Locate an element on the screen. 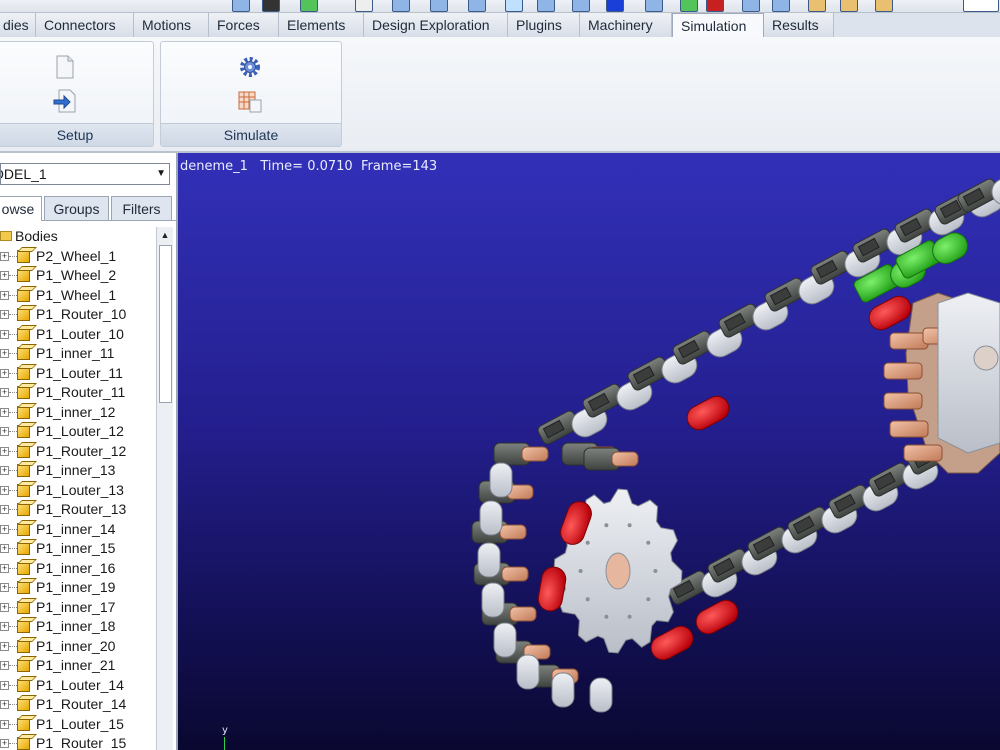  tab-bodies: dies is located at coordinates (18, 25).